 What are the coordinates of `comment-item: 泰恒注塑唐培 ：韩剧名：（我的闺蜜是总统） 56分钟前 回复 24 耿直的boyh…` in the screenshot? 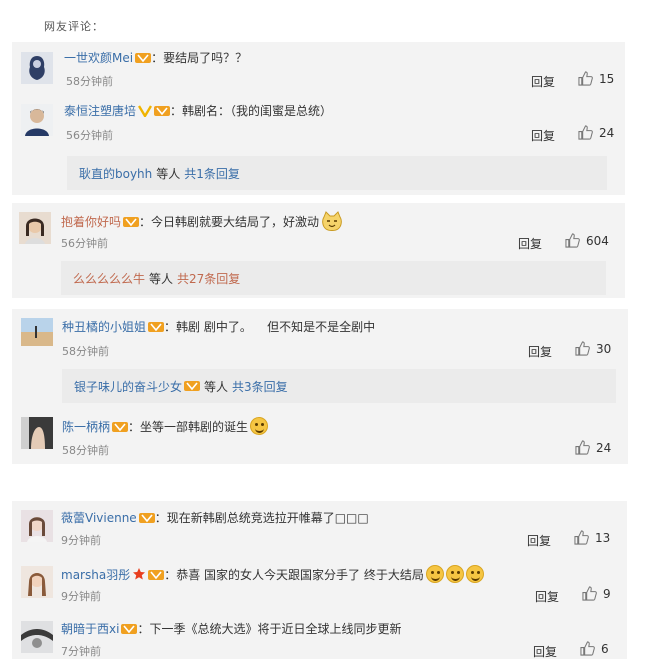 It's located at (318, 148).